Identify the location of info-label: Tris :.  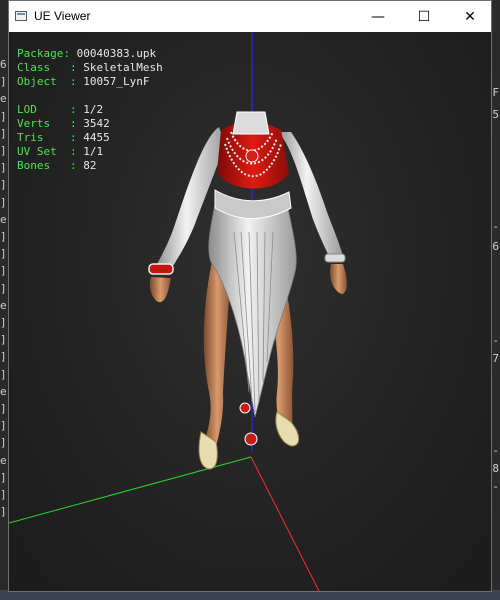
(50, 137).